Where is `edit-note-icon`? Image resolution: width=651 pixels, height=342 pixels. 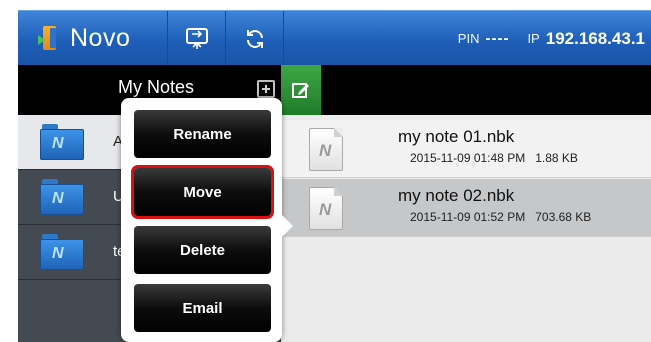 edit-note-icon is located at coordinates (300, 90).